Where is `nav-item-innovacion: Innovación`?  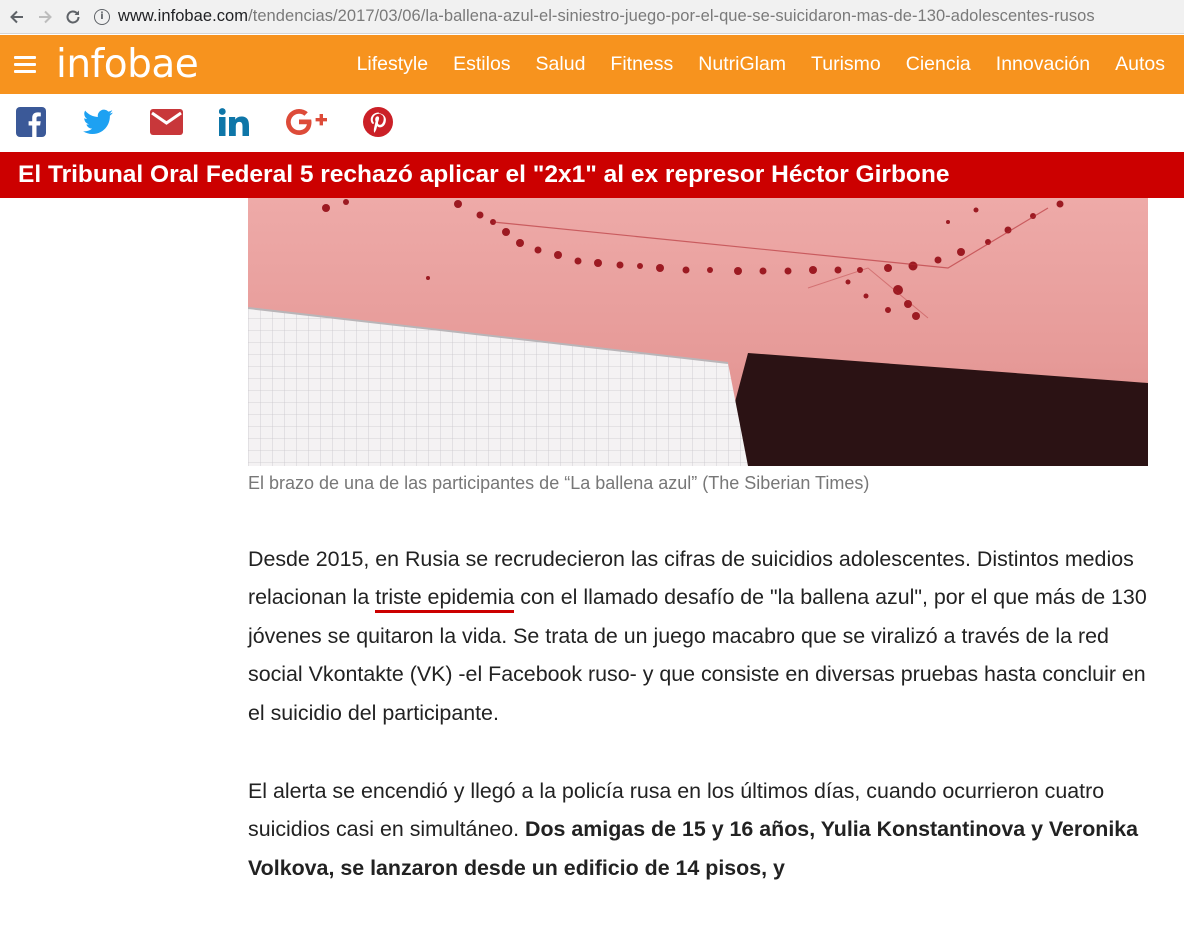
nav-item-innovacion: Innovación is located at coordinates (1043, 64).